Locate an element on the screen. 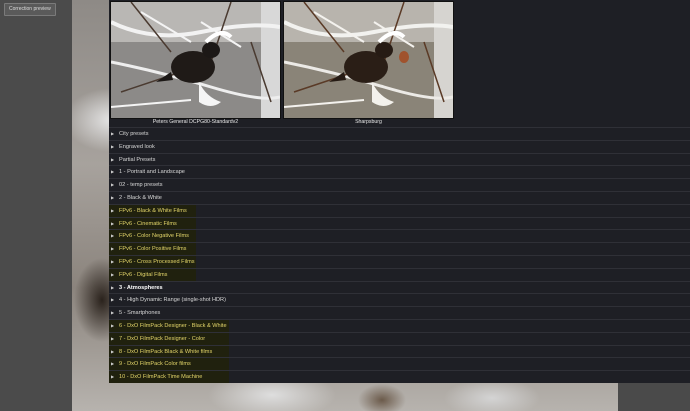 Image resolution: width=690 pixels, height=411 pixels. preset-folder-item: ▶ 7 - DxO FilmPack Designer - Color is located at coordinates (399, 338).